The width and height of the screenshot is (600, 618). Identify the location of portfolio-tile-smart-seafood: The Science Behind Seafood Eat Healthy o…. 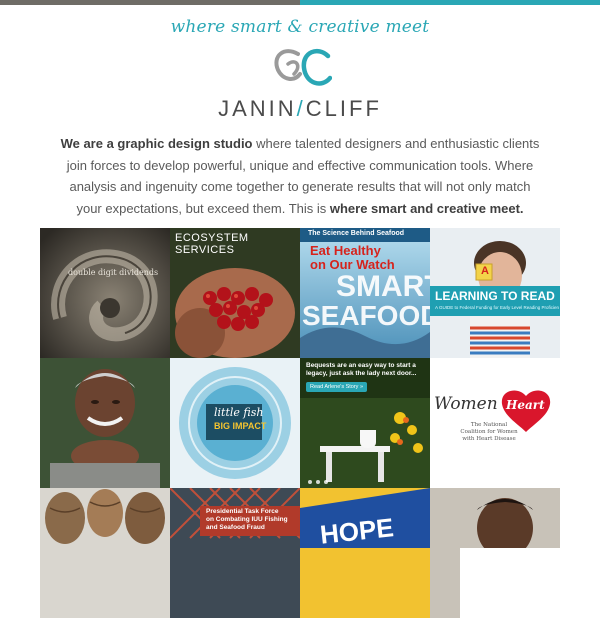
(365, 293).